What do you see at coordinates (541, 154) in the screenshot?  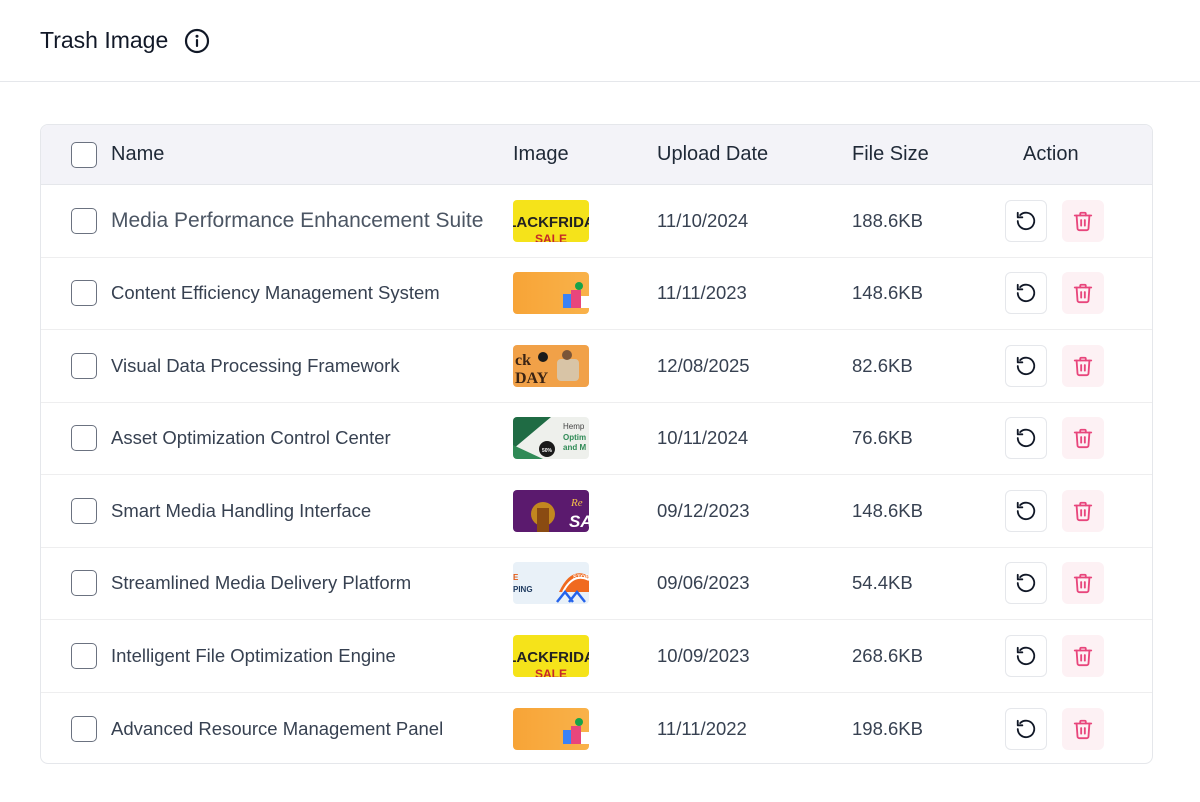 I see `column-header-image: Image` at bounding box center [541, 154].